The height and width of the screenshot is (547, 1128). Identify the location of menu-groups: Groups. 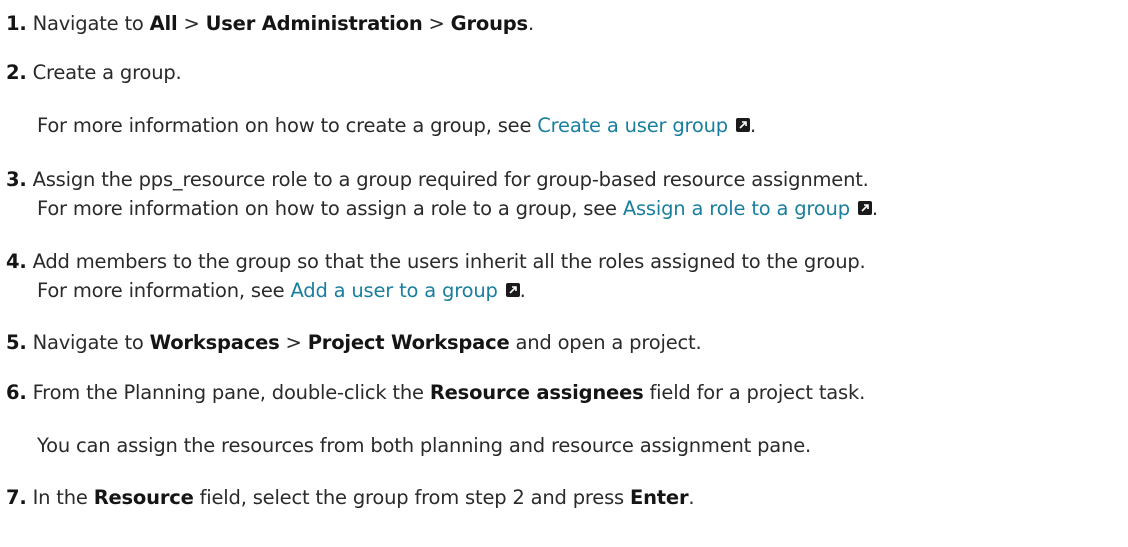
(489, 23).